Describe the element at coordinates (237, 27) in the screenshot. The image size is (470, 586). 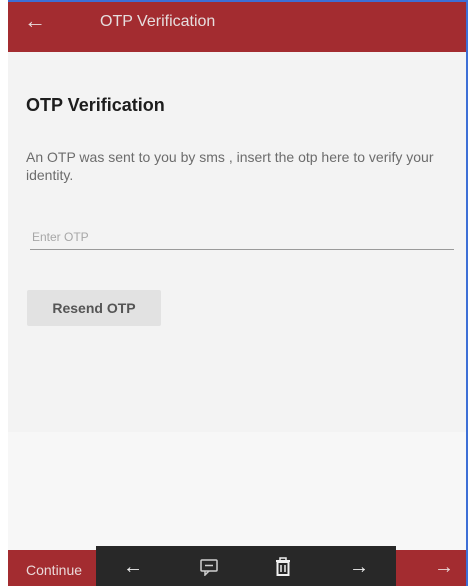
I see `app-bar: ← OTP Verification` at that location.